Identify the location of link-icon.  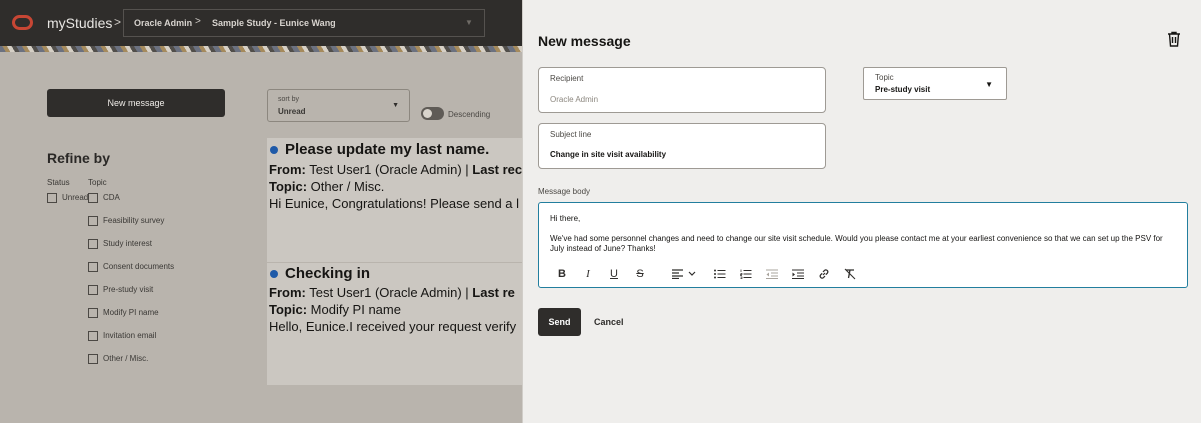
(824, 274).